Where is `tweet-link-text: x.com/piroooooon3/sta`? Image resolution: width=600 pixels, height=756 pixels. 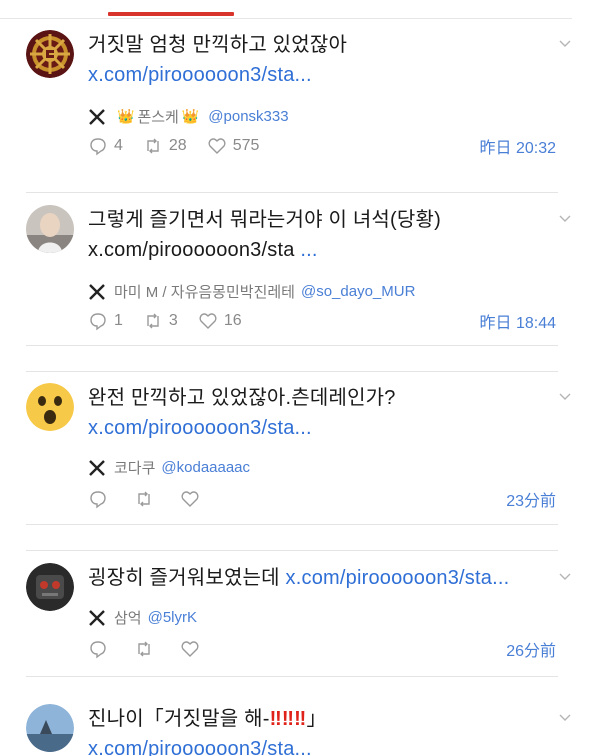
tweet-link-text: x.com/piroooooon3/sta is located at coordinates (191, 250).